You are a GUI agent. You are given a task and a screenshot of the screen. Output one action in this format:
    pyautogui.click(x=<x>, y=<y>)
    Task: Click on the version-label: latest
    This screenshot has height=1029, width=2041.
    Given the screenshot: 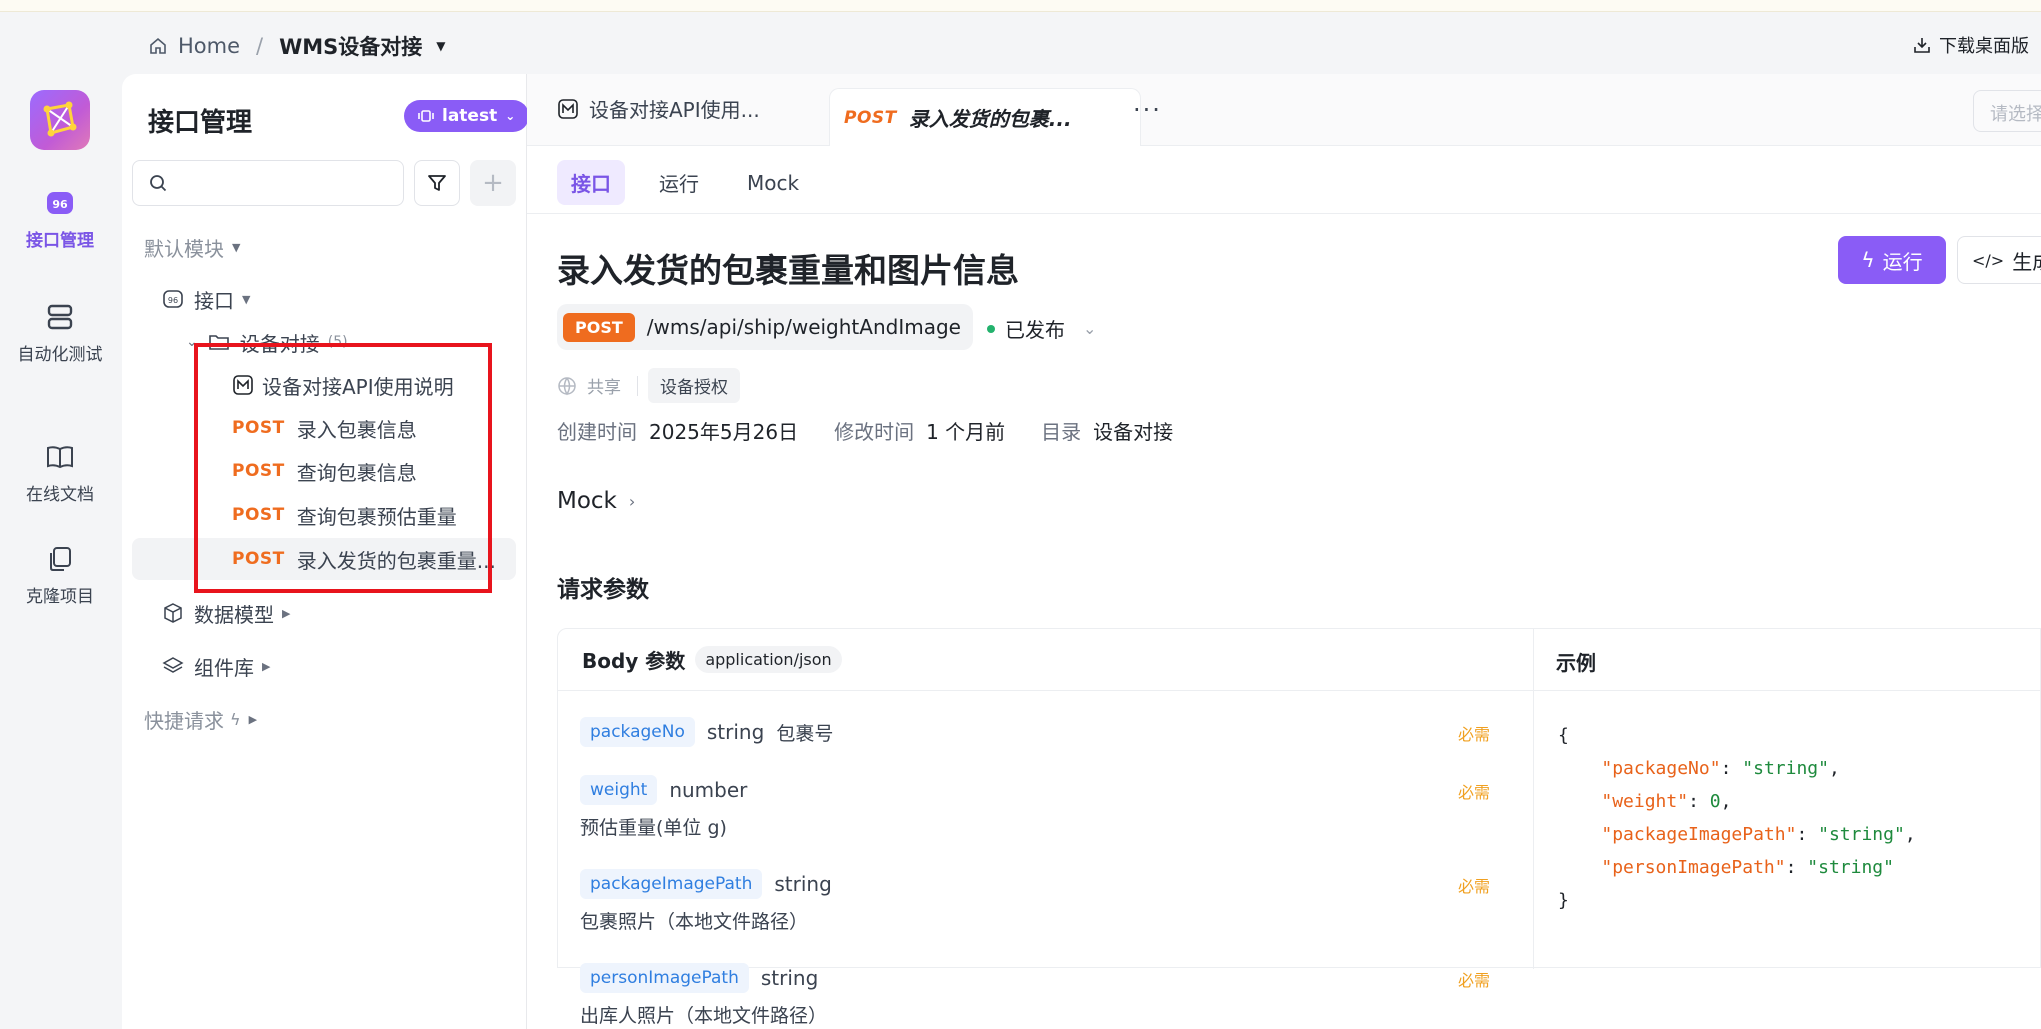 What is the action you would take?
    pyautogui.click(x=470, y=116)
    